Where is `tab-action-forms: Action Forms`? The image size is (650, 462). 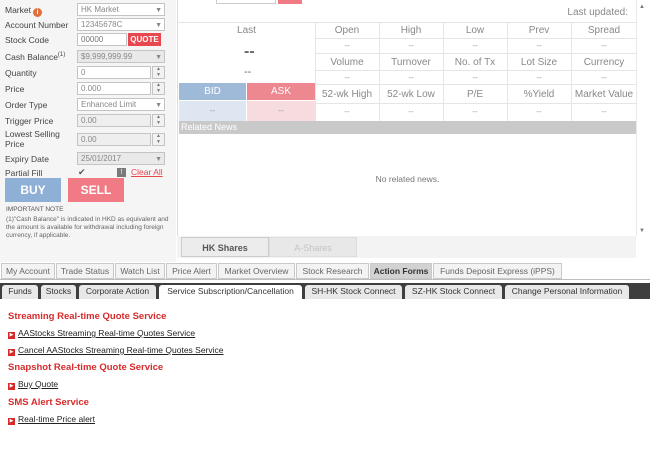 tab-action-forms: Action Forms is located at coordinates (401, 271).